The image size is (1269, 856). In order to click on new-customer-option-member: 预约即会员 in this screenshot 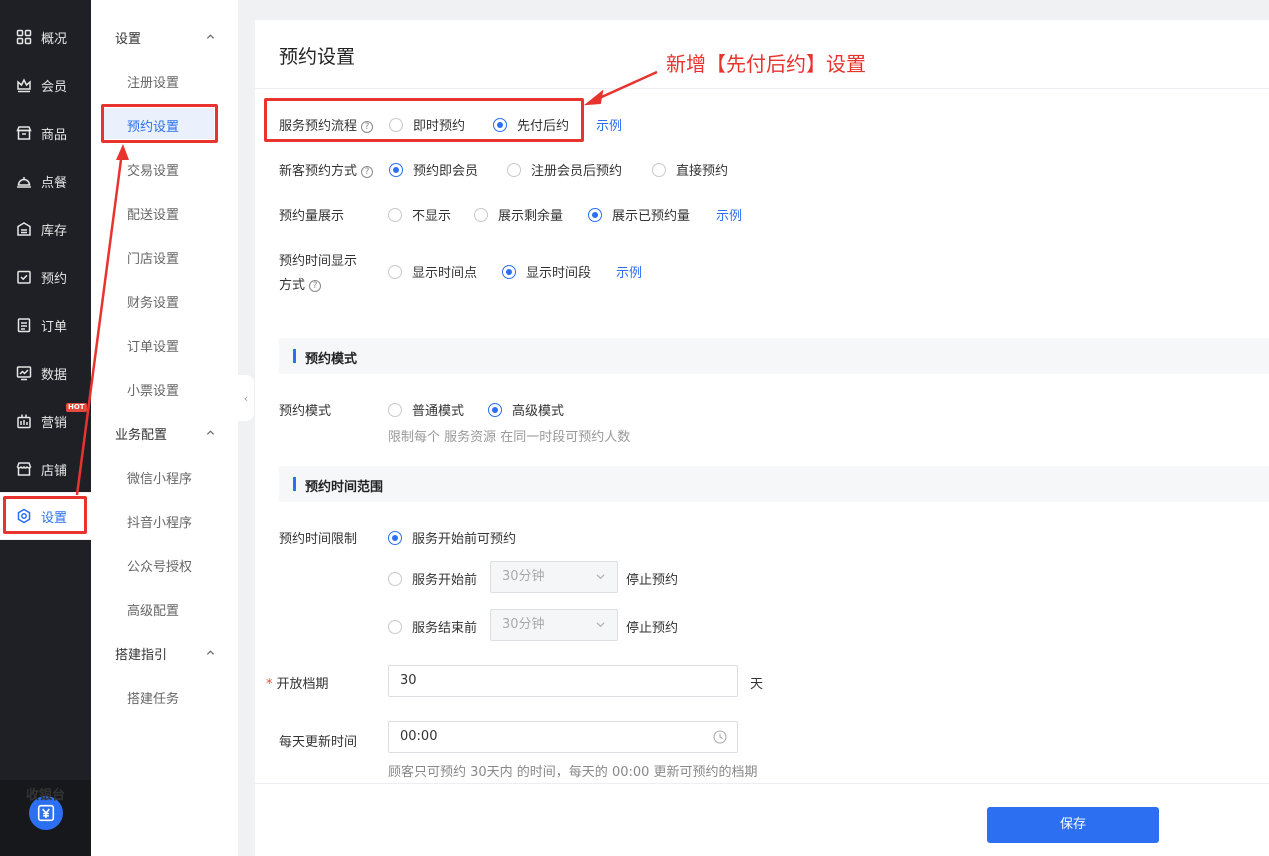, I will do `click(433, 169)`.